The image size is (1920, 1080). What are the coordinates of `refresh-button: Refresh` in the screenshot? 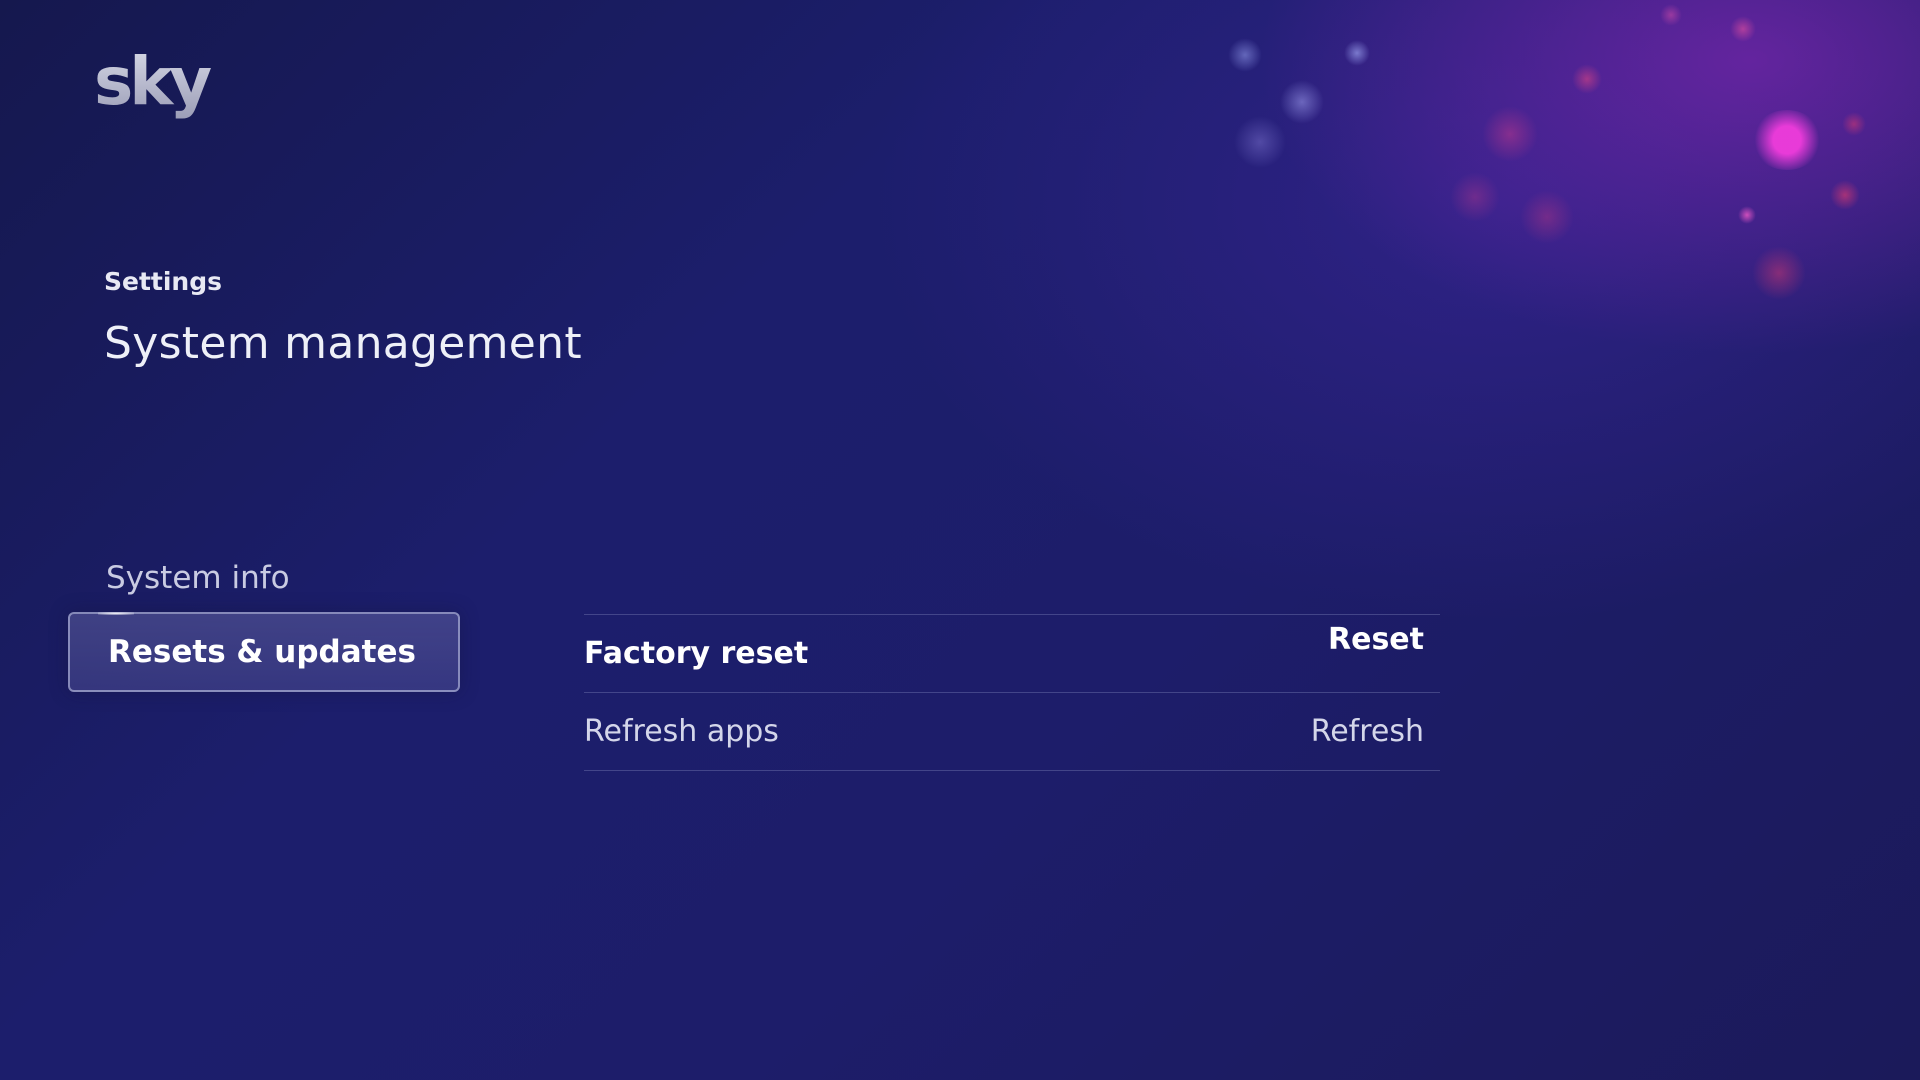 It's located at (1367, 731).